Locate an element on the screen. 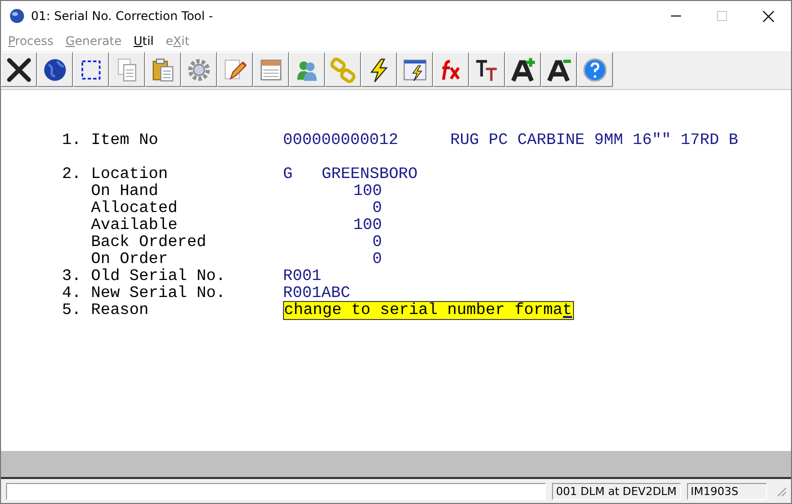  resize-grip-icon is located at coordinates (781, 491).